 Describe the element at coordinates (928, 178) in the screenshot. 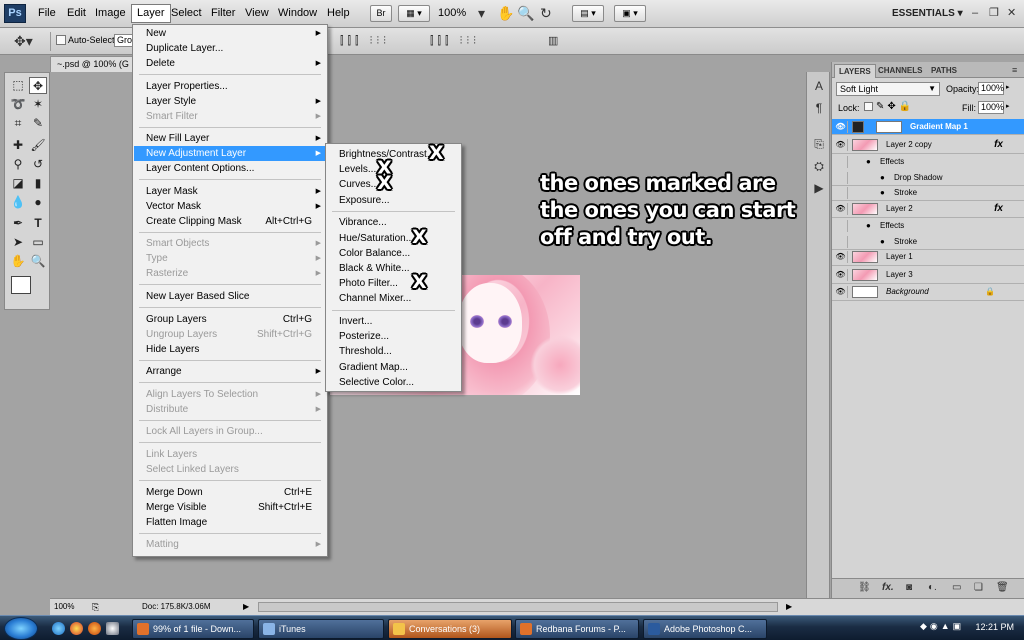

I see `layer-effect-row: ● Drop Shadow` at that location.